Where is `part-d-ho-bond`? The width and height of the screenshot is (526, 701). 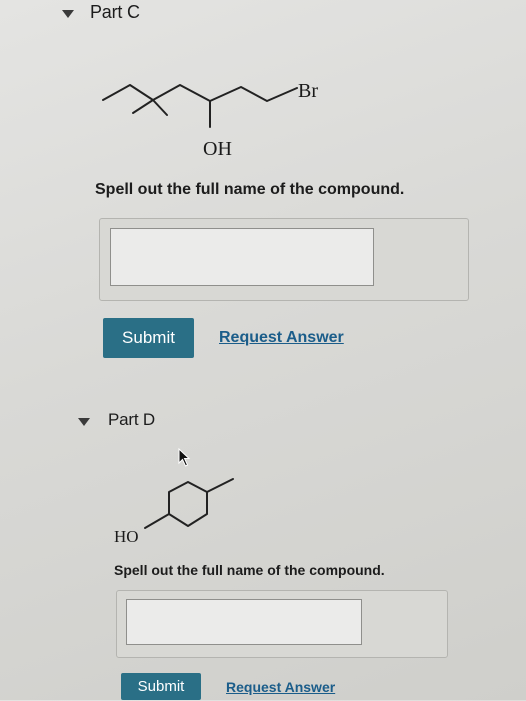 part-d-ho-bond is located at coordinates (157, 521).